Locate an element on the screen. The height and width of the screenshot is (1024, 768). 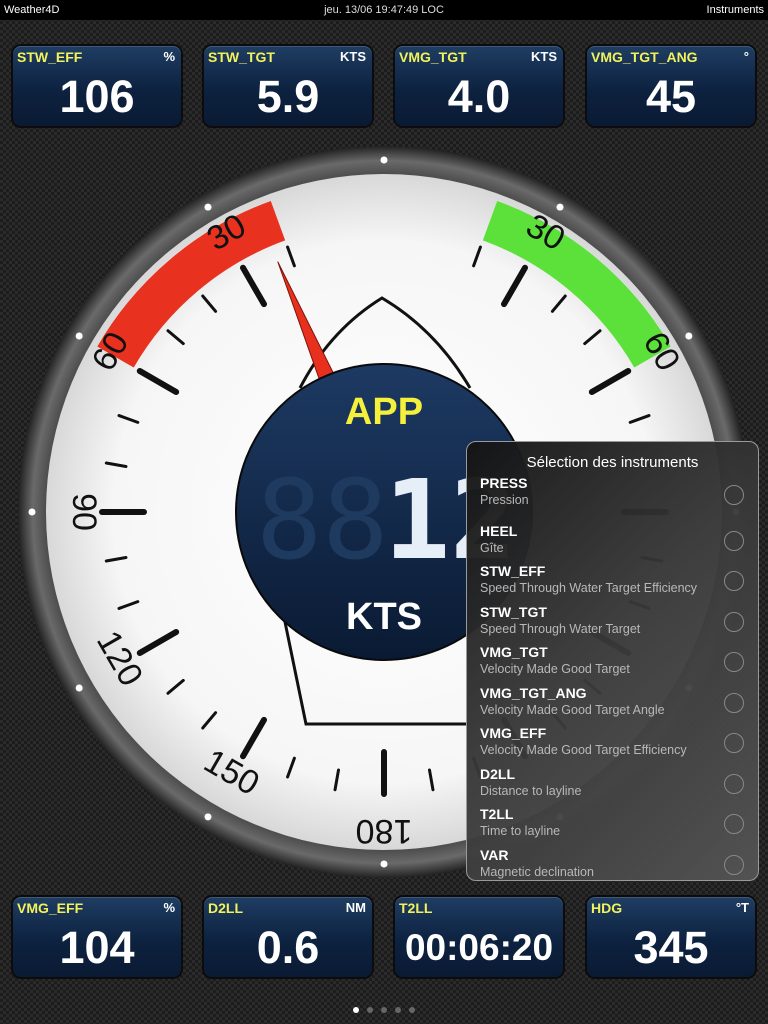
tile-hdg: HDG °T 345 is located at coordinates (671, 937).